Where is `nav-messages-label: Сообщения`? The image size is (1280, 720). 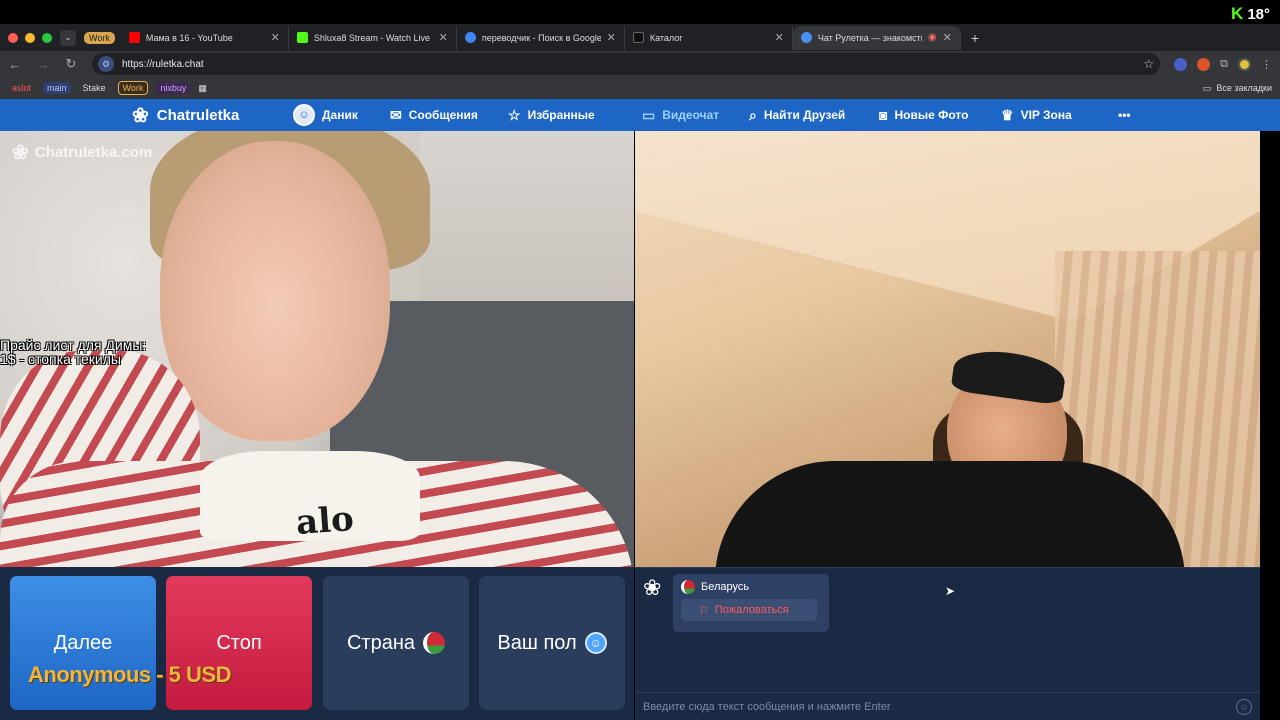 nav-messages-label: Сообщения is located at coordinates (443, 115).